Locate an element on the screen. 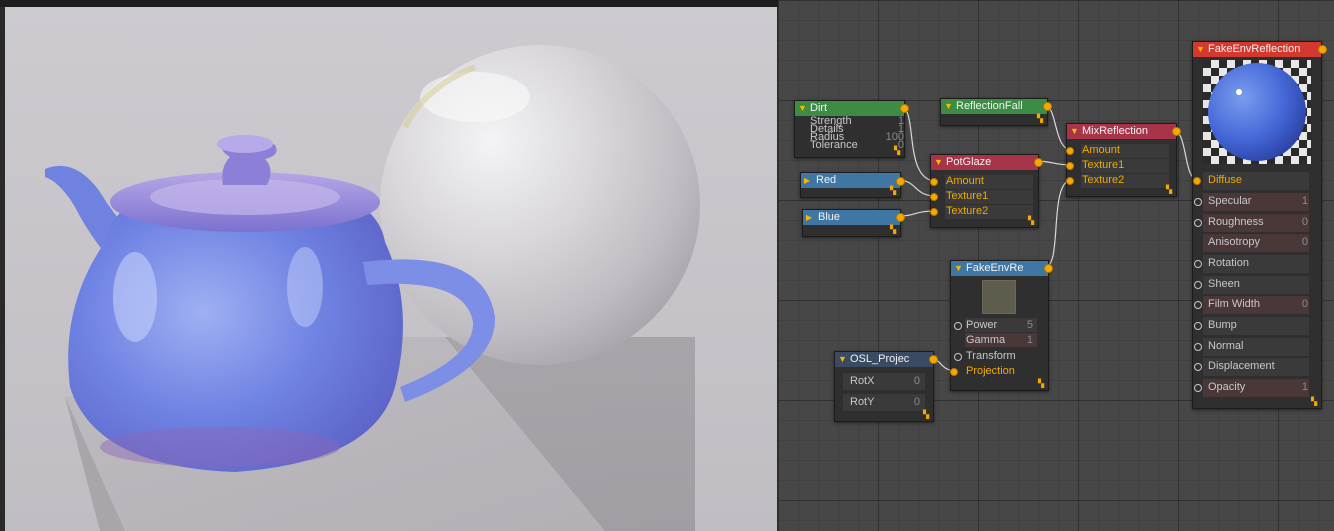 This screenshot has width=1334, height=531. input-socket-film-width is located at coordinates (1198, 305).